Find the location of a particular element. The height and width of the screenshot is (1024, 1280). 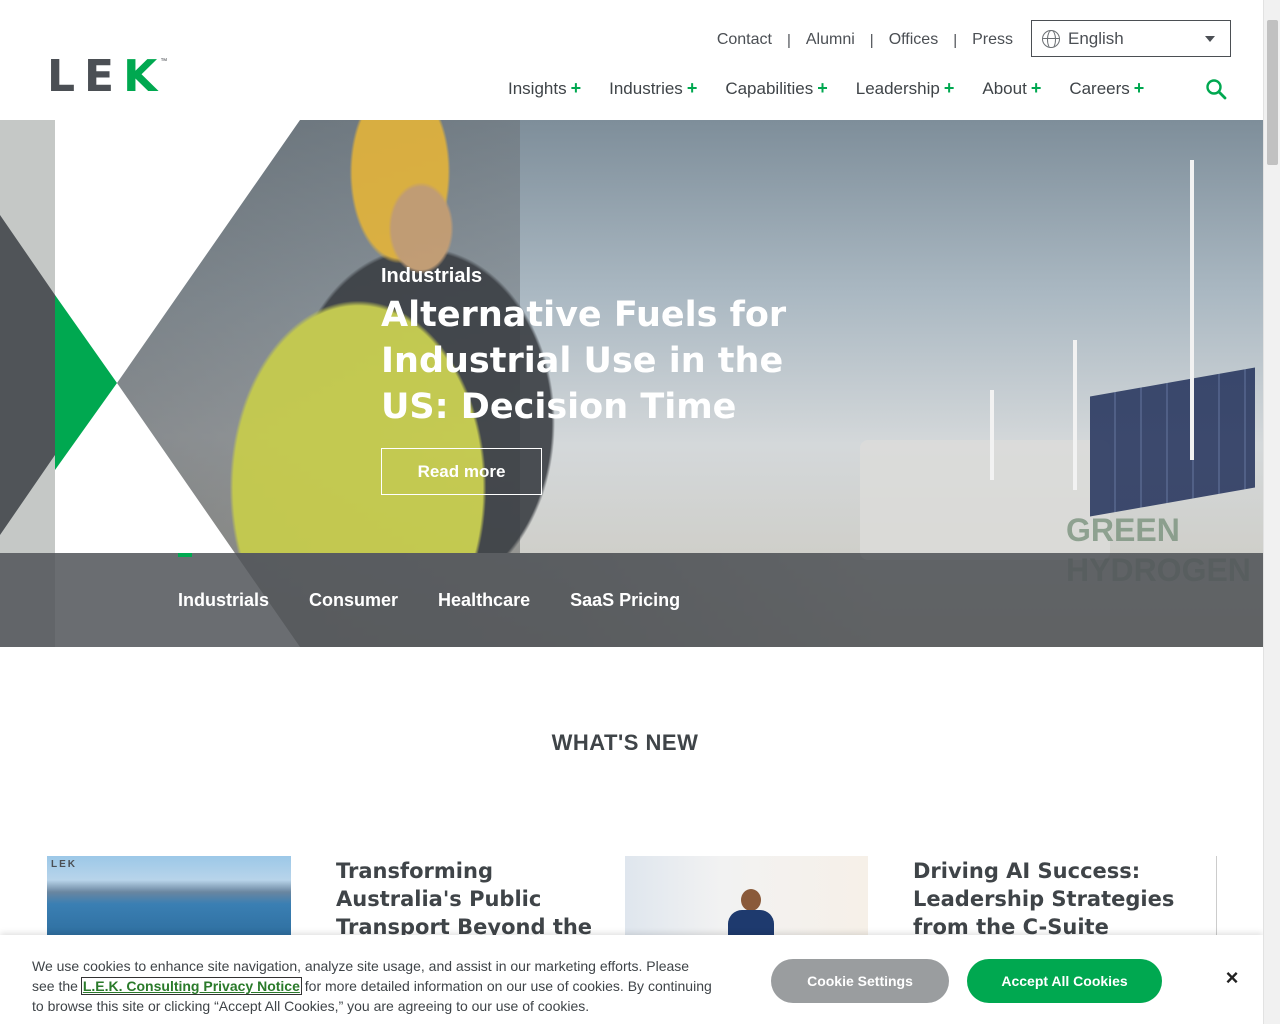

nav-label: Capabilities is located at coordinates (769, 88).